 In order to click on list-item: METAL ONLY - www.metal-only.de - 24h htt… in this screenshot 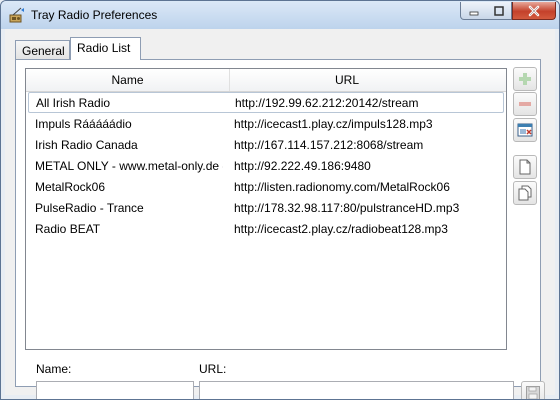, I will do `click(266, 165)`.